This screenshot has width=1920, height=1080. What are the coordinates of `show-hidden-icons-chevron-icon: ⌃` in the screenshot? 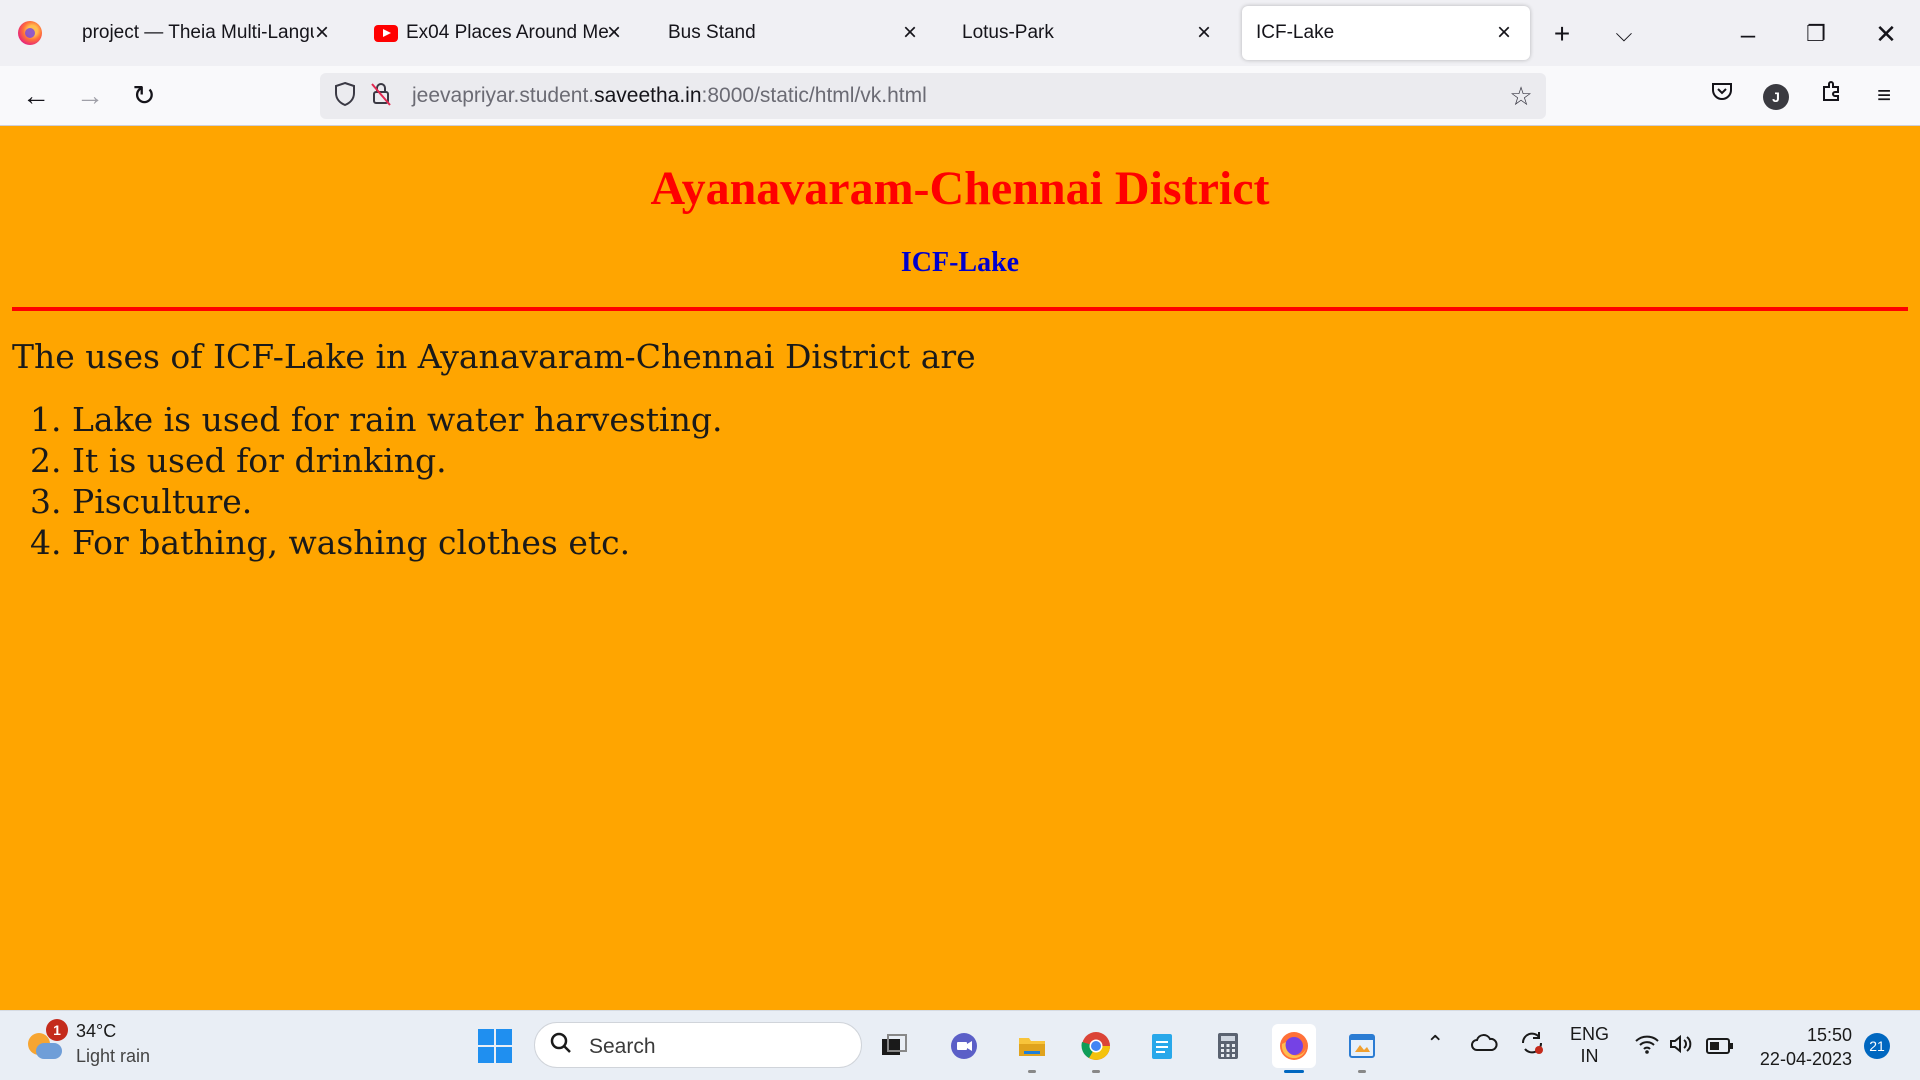 It's located at (1435, 1044).